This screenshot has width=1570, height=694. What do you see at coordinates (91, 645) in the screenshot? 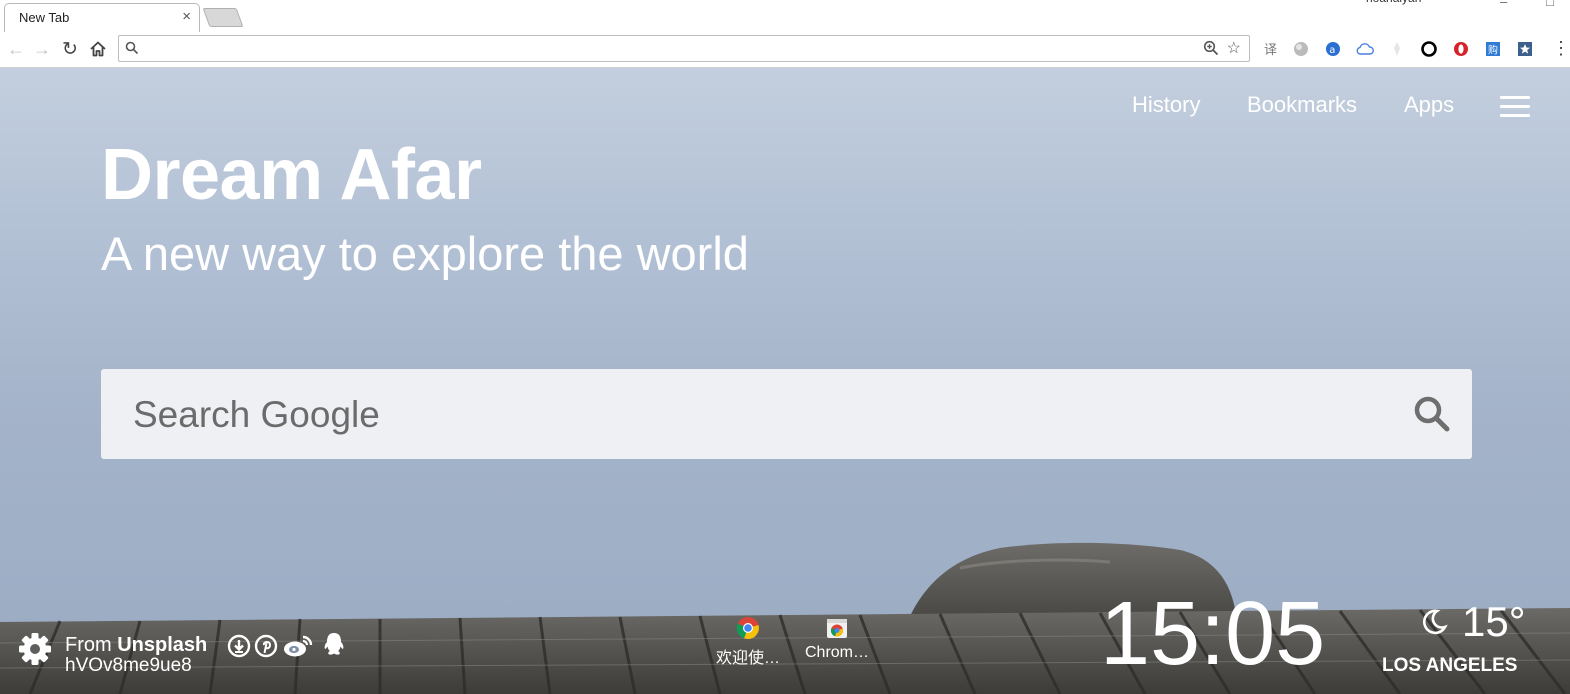
I see `credit-from: From` at bounding box center [91, 645].